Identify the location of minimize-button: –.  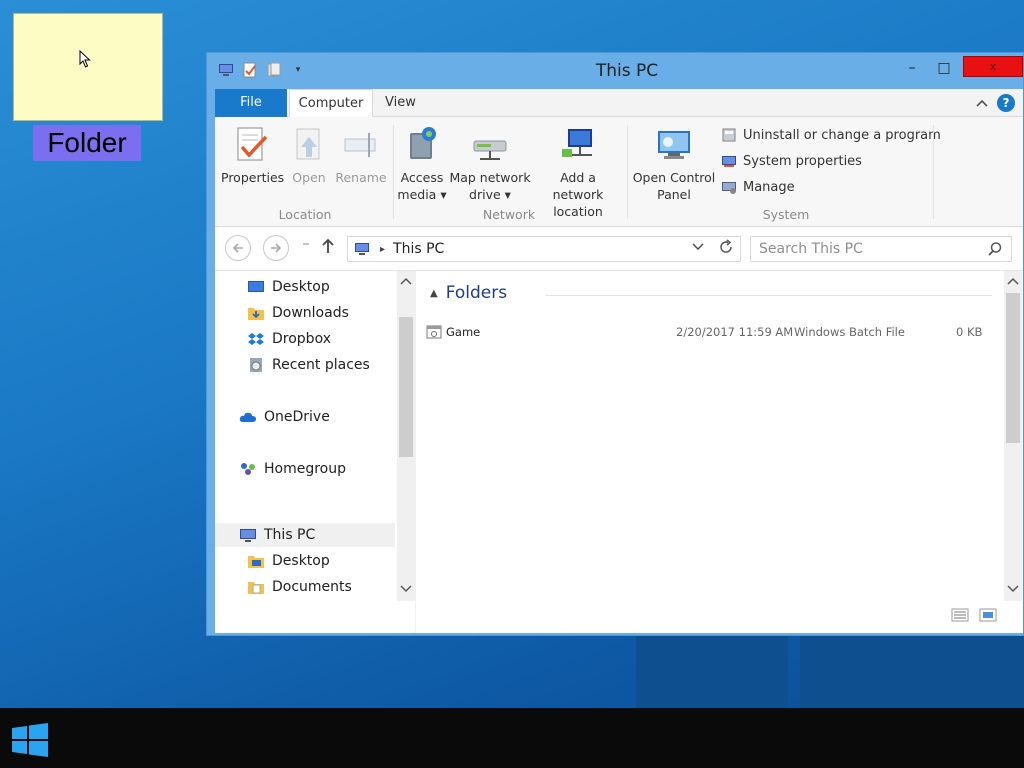
(912, 68).